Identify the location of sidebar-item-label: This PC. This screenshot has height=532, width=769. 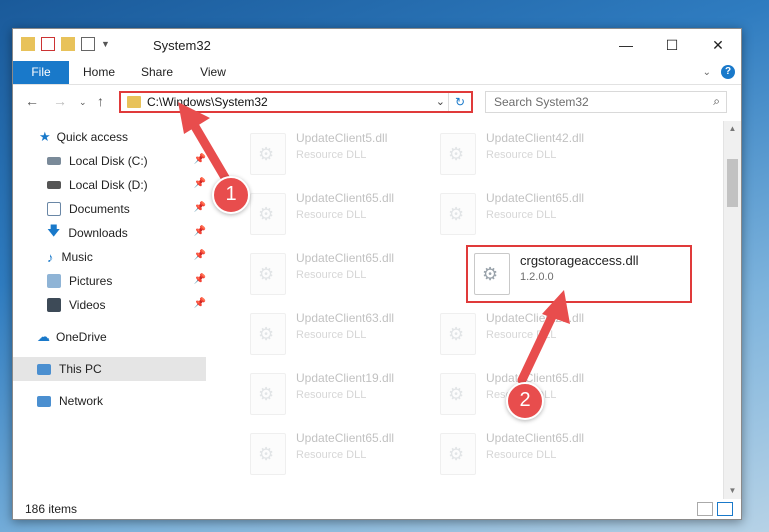
(80, 369).